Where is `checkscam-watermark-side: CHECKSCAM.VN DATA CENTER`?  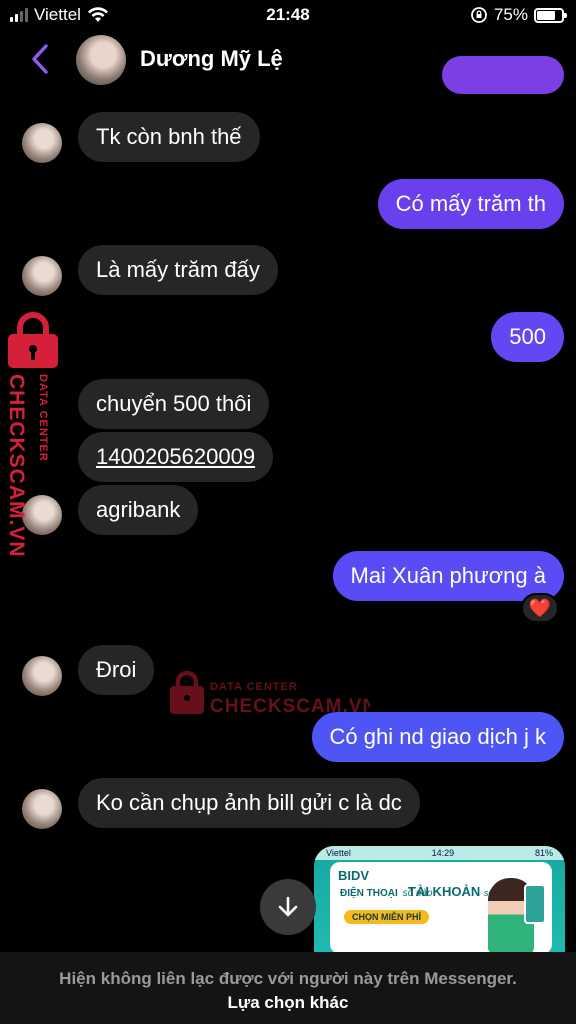 checkscam-watermark-side: CHECKSCAM.VN DATA CENTER is located at coordinates (32, 435).